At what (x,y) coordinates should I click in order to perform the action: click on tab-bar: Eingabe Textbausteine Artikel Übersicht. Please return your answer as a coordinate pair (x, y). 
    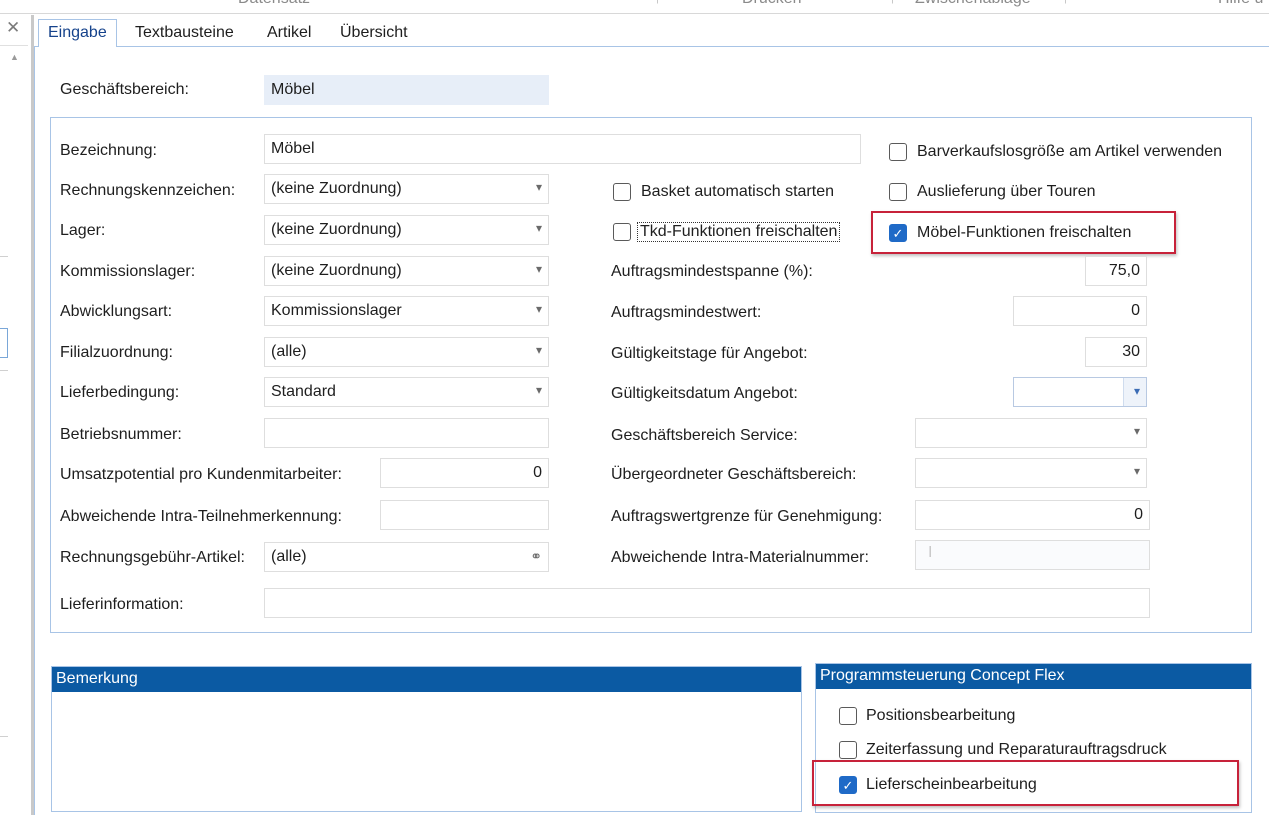
    Looking at the image, I should click on (651, 31).